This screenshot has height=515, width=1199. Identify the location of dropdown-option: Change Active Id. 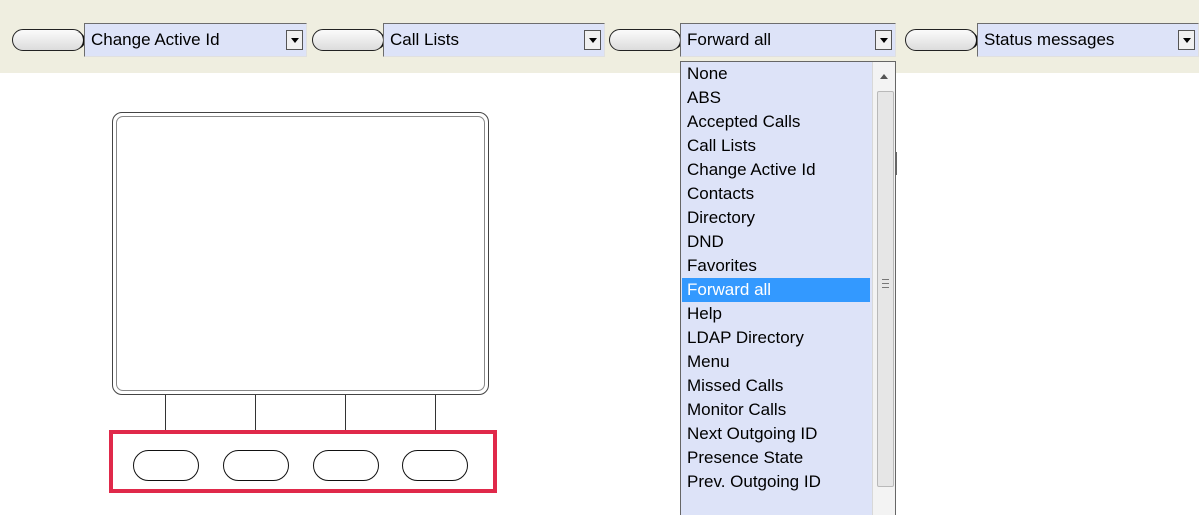
(776, 170).